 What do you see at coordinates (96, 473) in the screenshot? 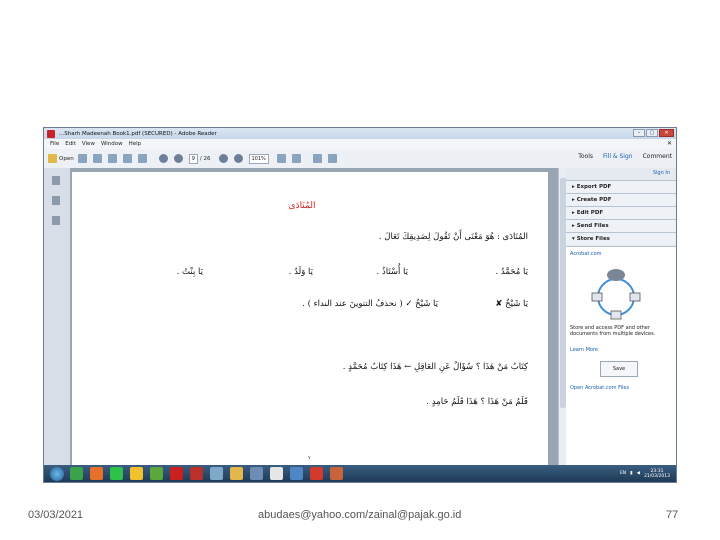
I see `firefox-icon` at bounding box center [96, 473].